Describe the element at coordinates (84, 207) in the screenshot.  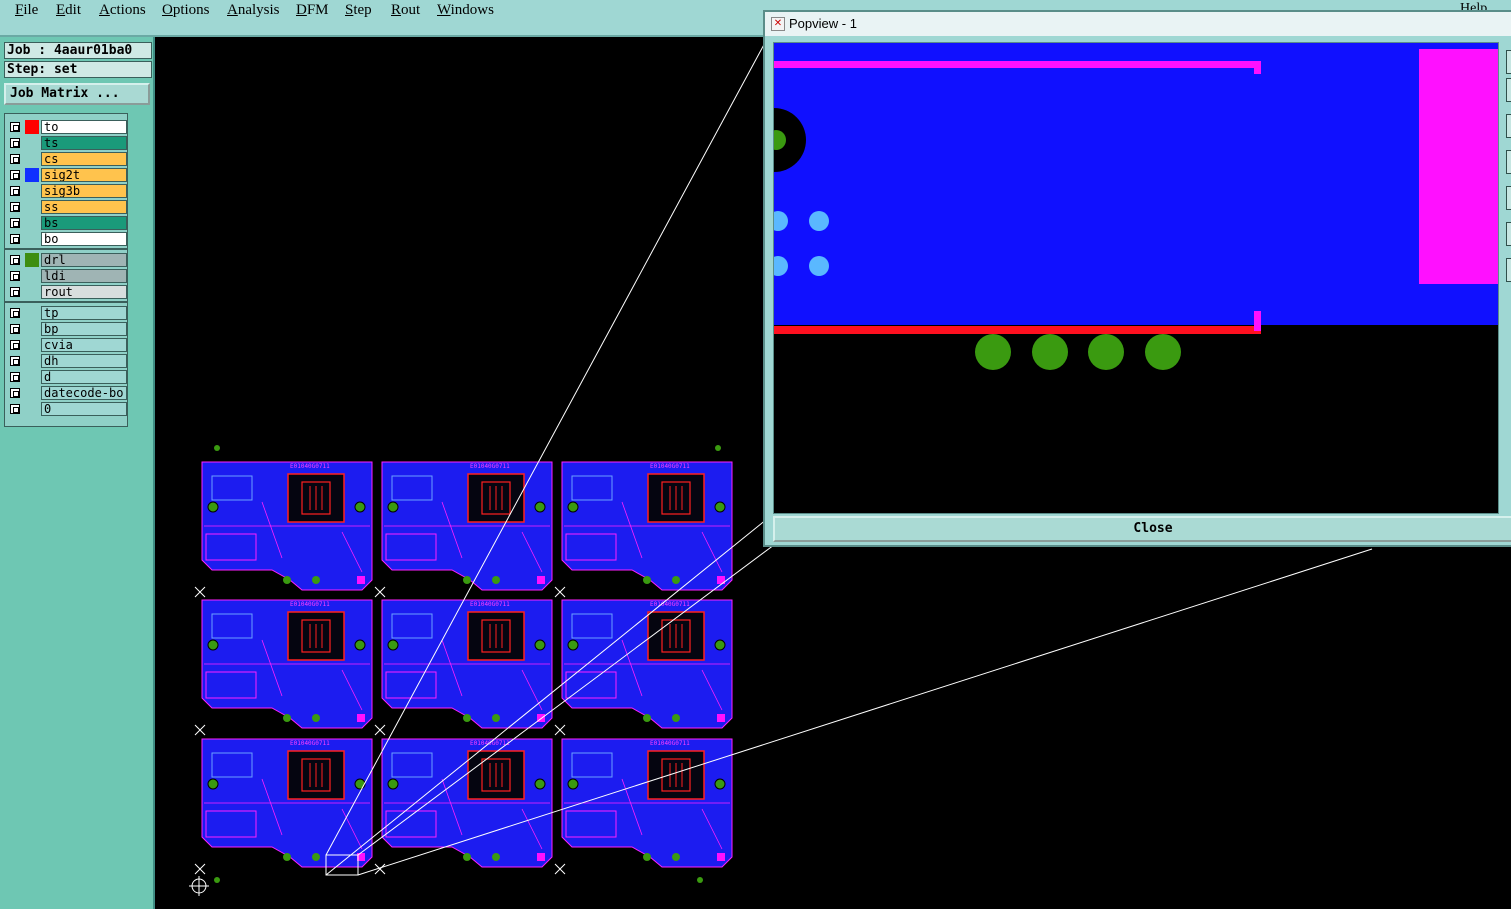
I see `layer-name: ss` at that location.